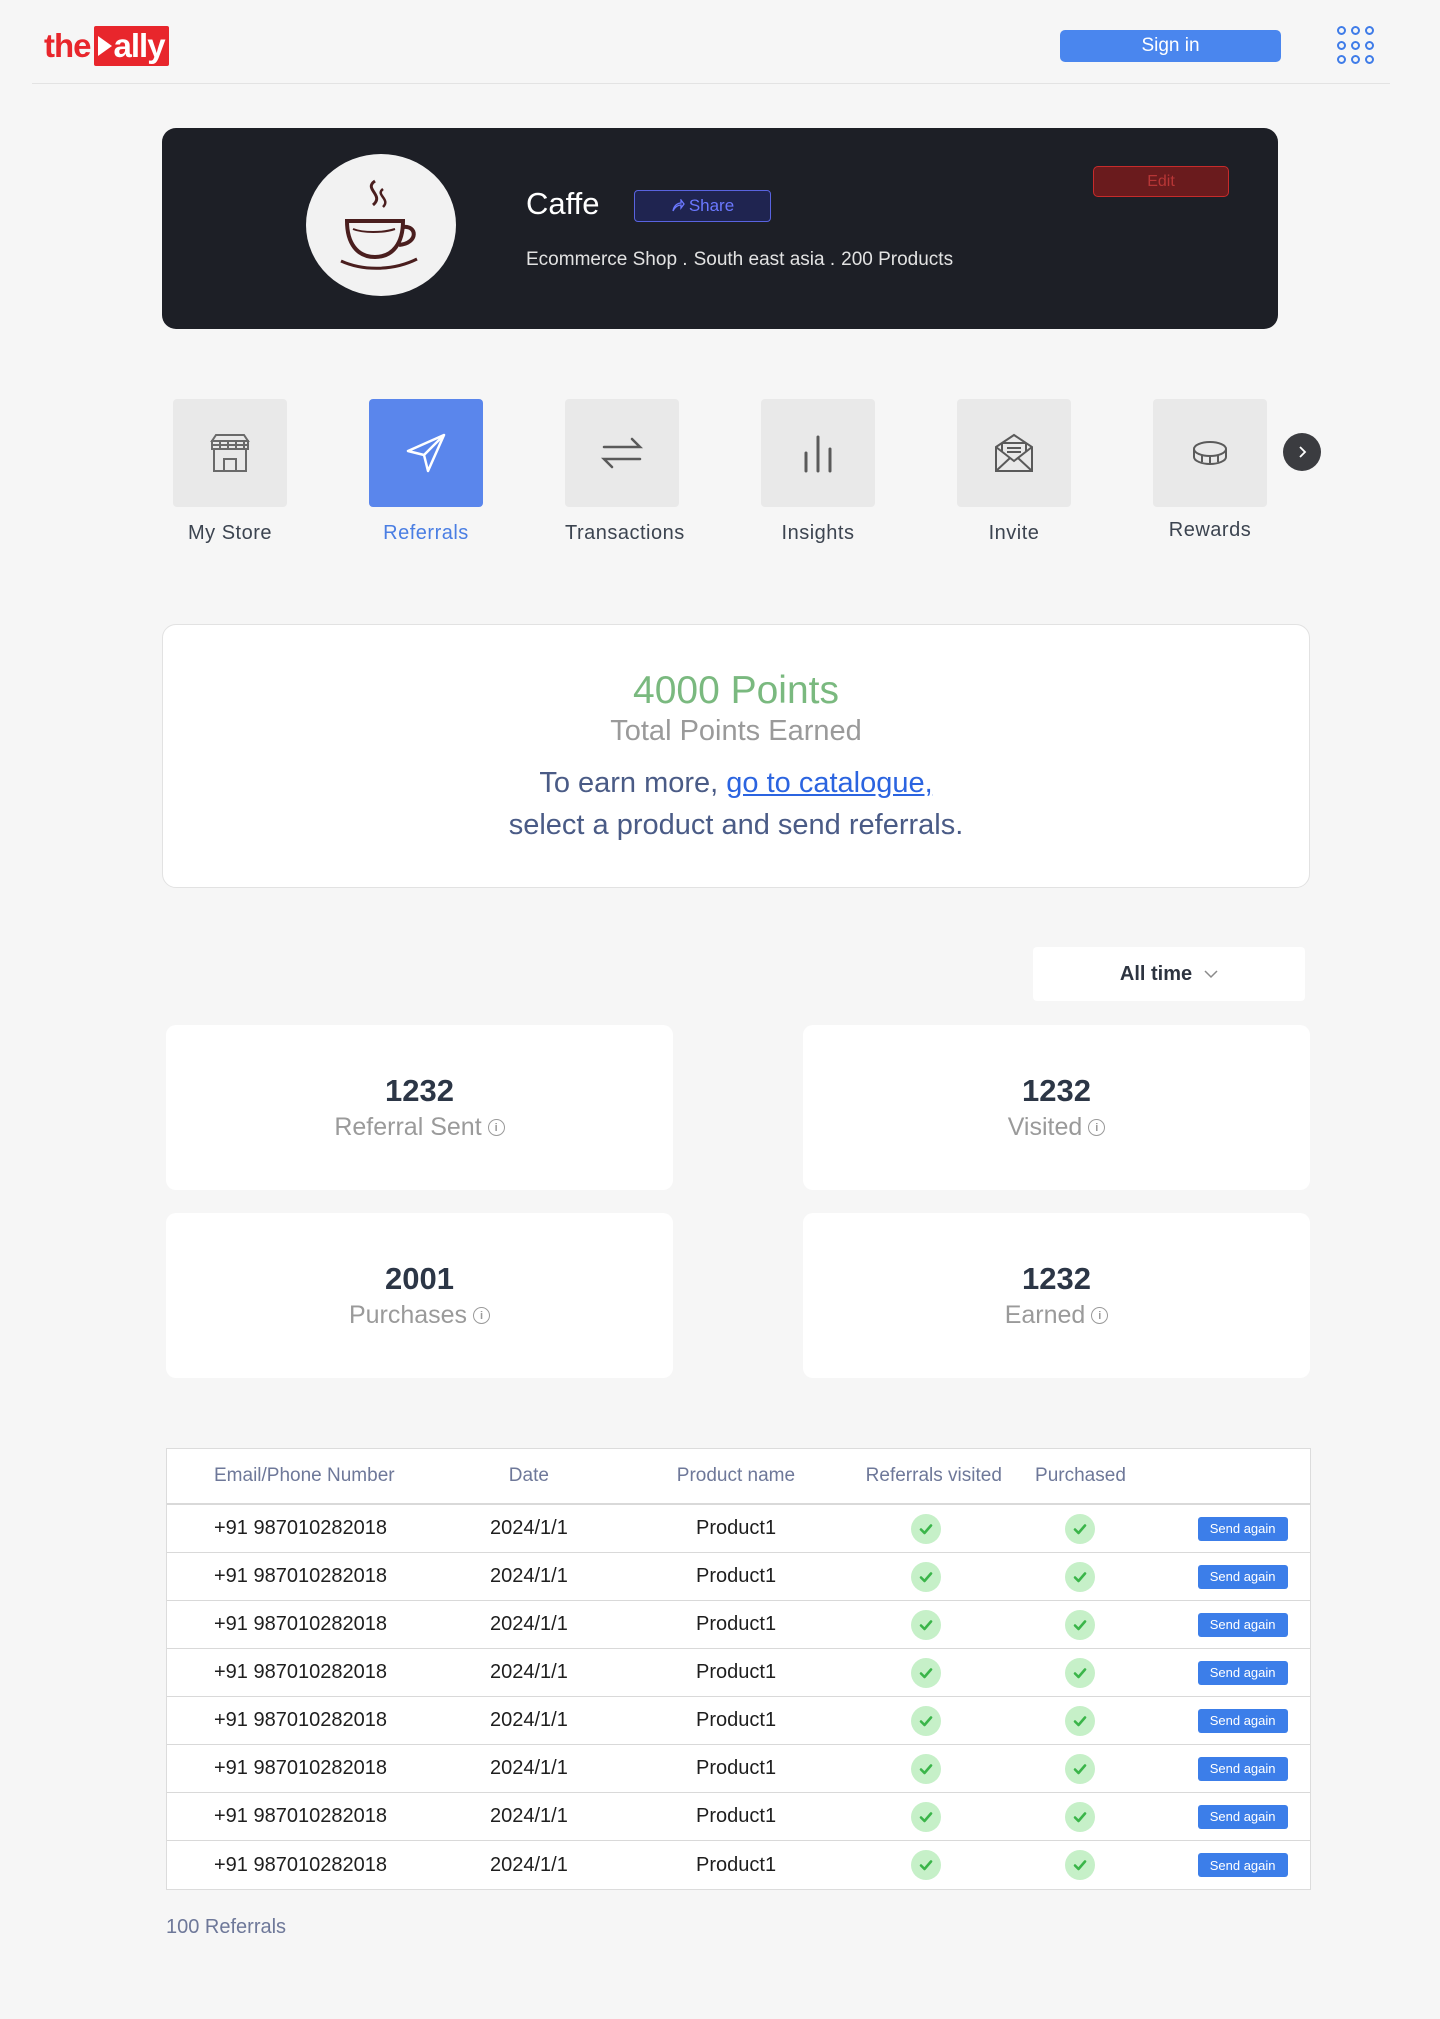 This screenshot has width=1440, height=2019. I want to click on nav-tile-invite: Invite, so click(1014, 472).